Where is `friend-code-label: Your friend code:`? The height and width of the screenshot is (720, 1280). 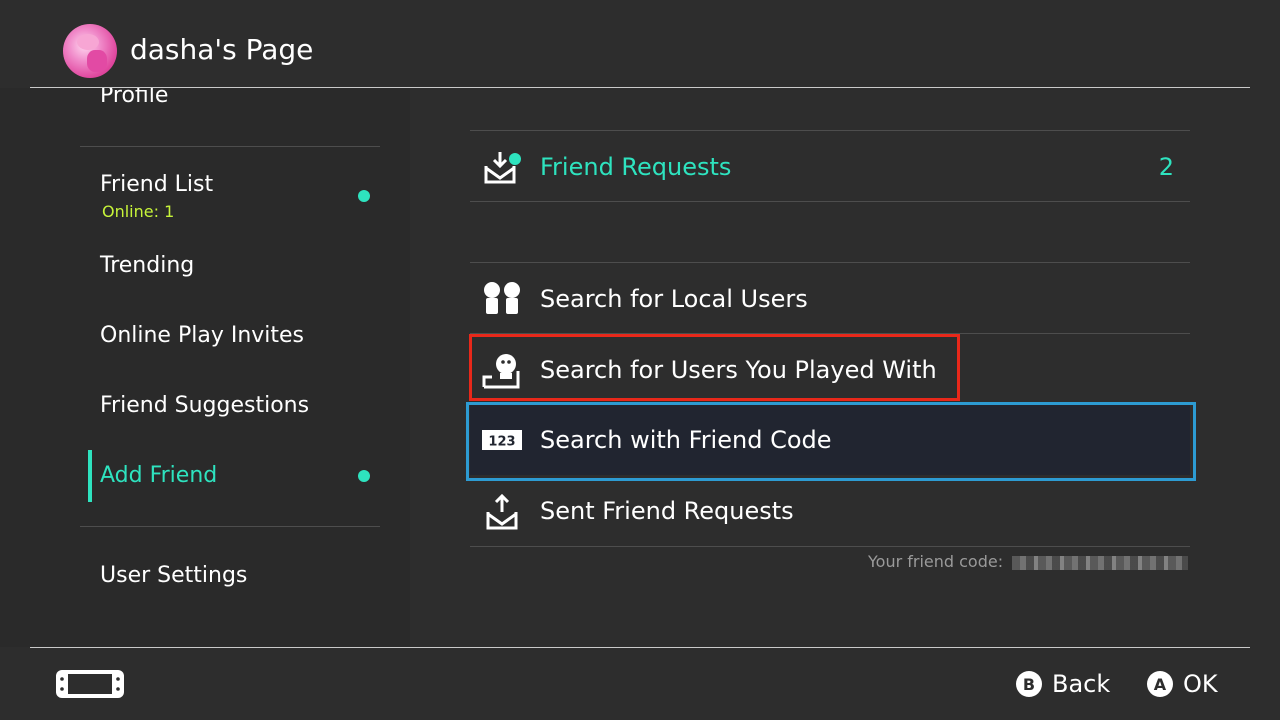
friend-code-label: Your friend code: is located at coordinates (936, 561).